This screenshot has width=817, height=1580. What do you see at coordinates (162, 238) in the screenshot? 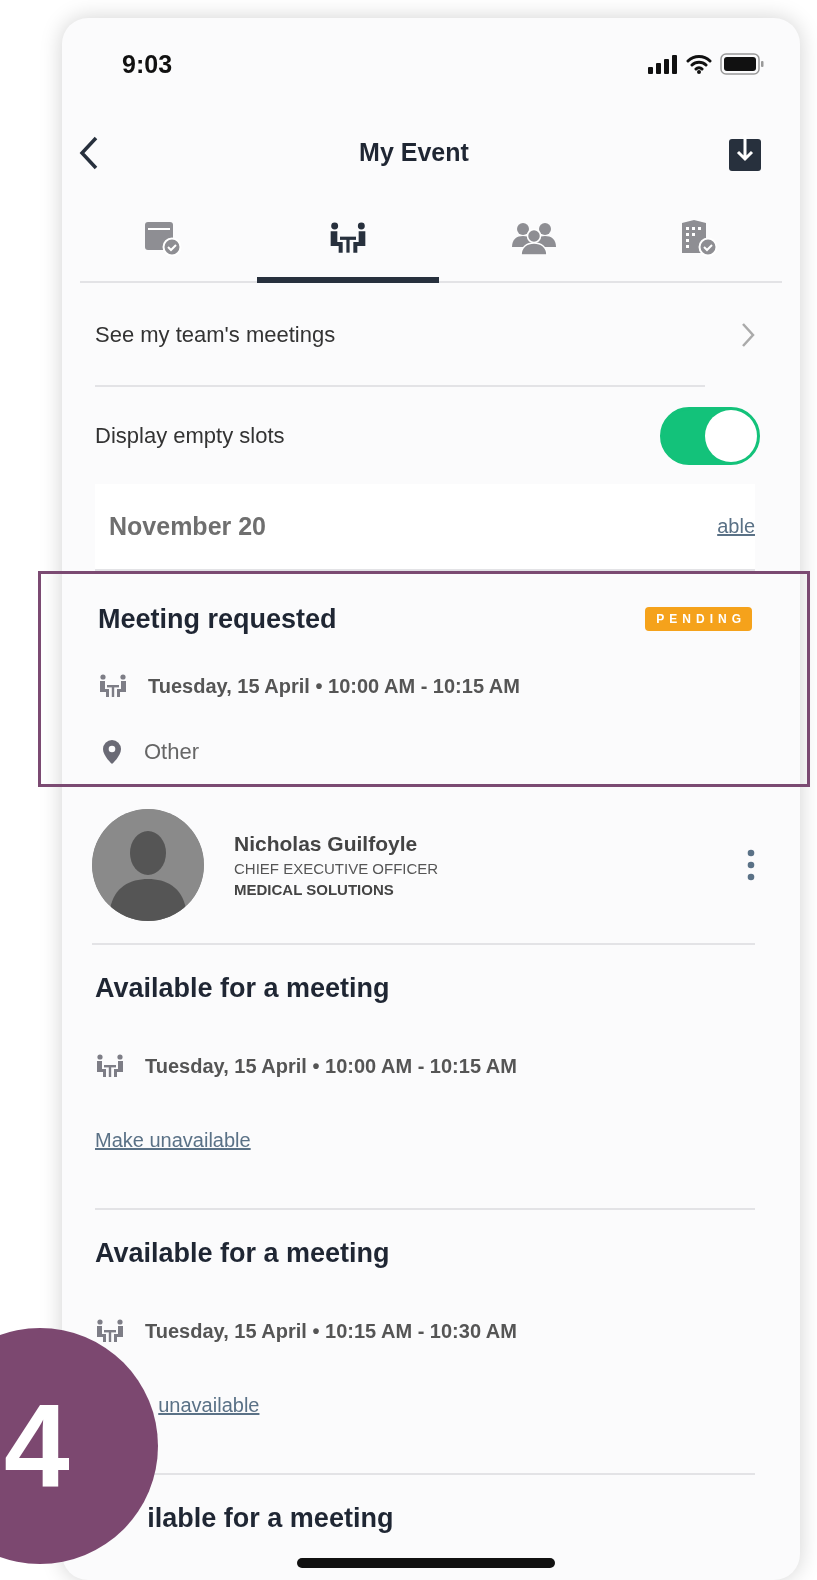
I see `calendar-check-icon` at bounding box center [162, 238].